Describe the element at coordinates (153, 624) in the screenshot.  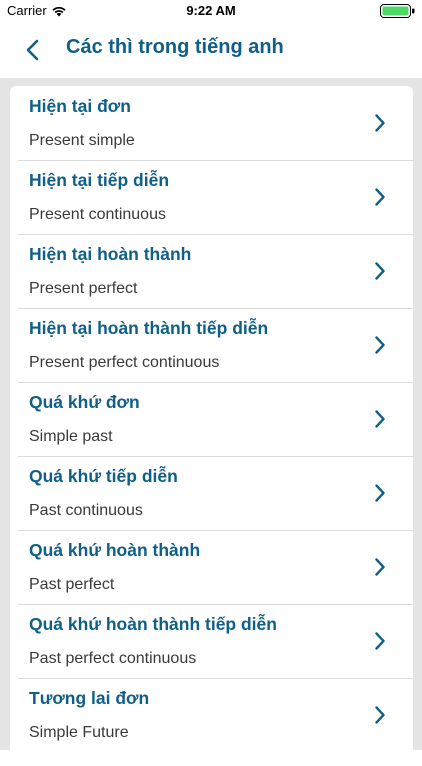
I see `tense-name-vietnamese: Quá khứ hoàn thành tiếp diễn` at that location.